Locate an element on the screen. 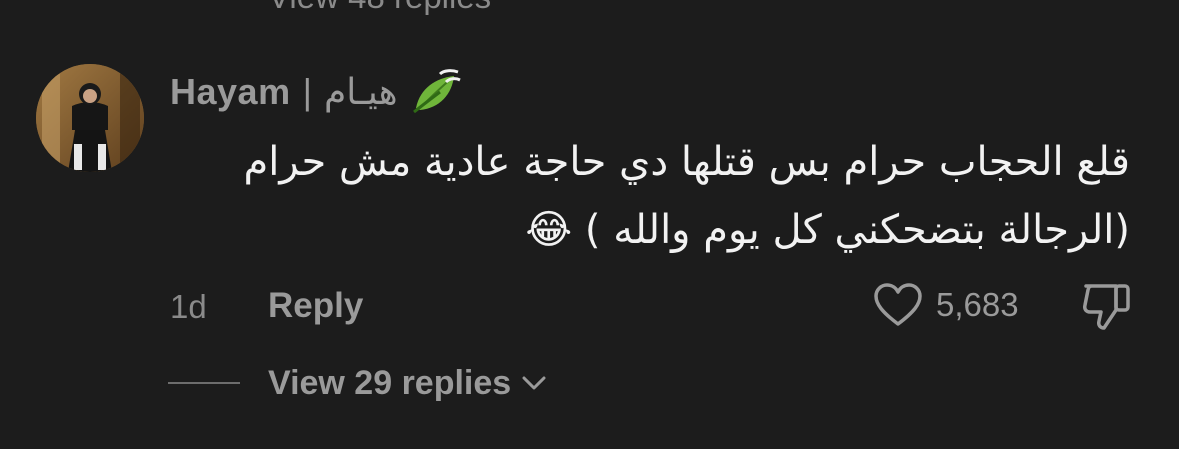 The width and height of the screenshot is (1179, 449). dislike-button is located at coordinates (1107, 308).